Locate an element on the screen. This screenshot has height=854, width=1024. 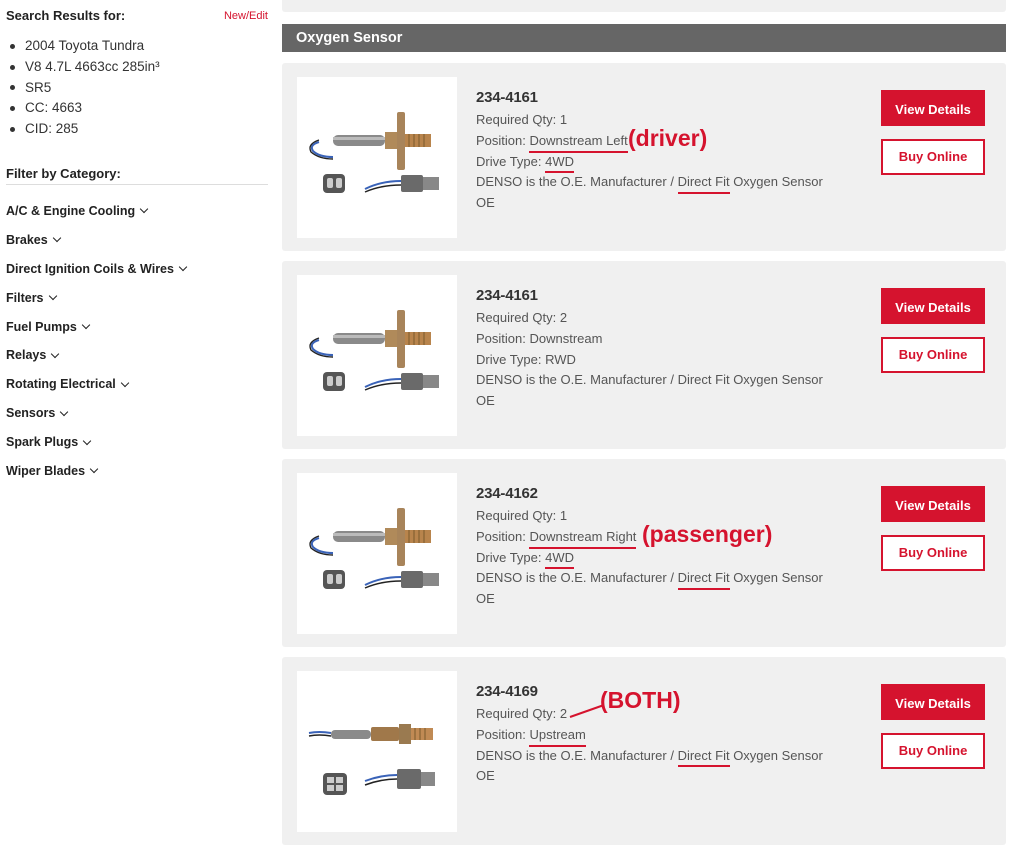
category-sensors: Sensors is located at coordinates (138, 413).